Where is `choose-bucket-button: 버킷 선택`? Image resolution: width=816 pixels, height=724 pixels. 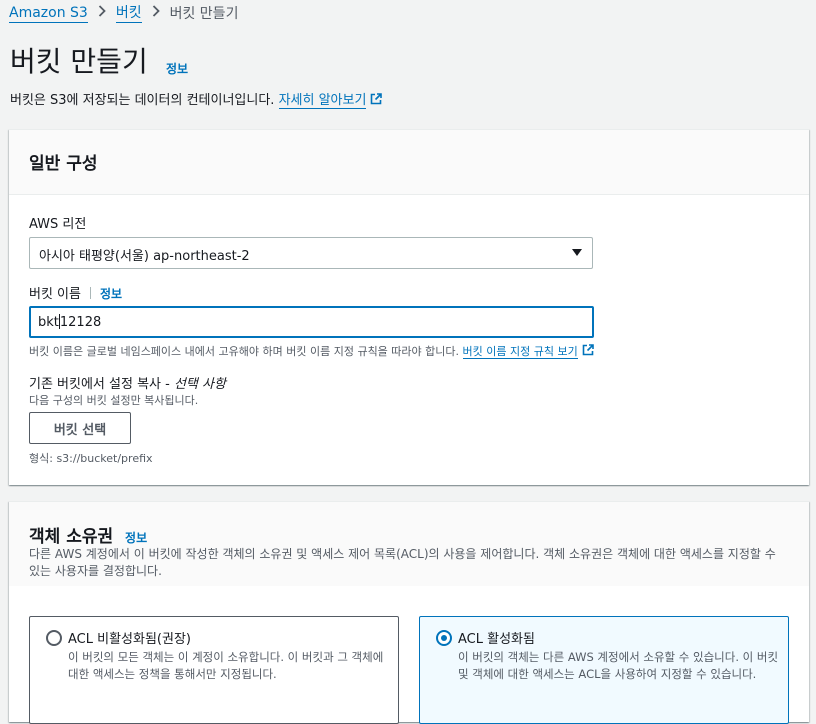
choose-bucket-button: 버킷 선택 is located at coordinates (80, 428).